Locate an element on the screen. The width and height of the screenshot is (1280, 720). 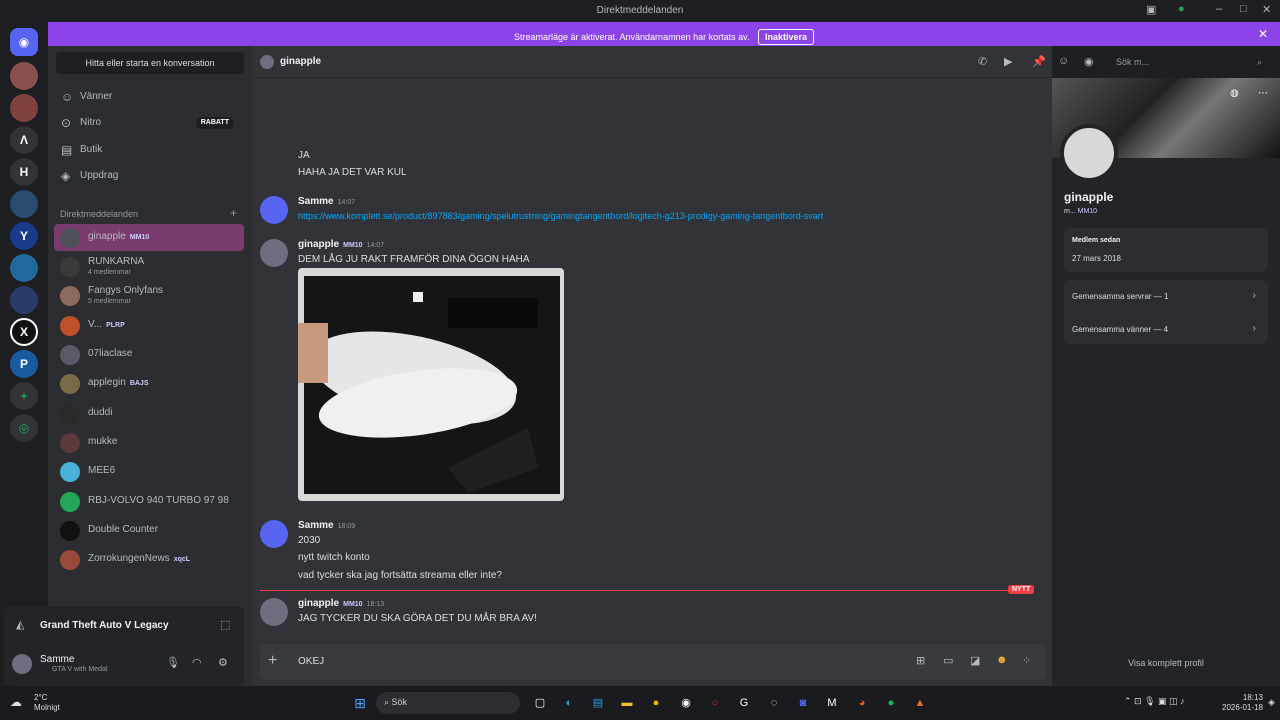
taskbar-search: ⌕ Sök is located at coordinates (448, 703).